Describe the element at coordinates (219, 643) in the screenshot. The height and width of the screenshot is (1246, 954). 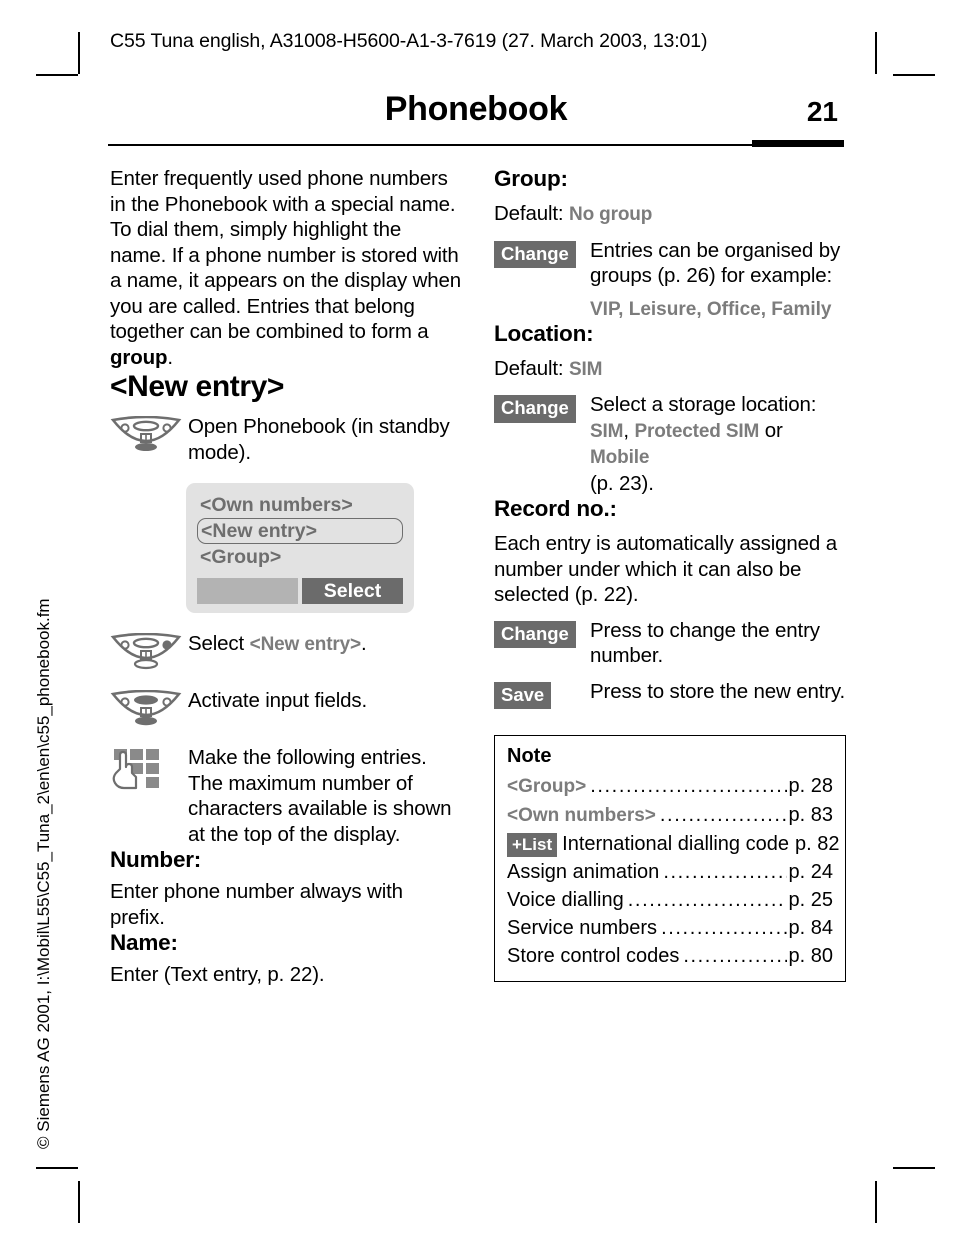
I see `step-select-prefix: Select` at that location.